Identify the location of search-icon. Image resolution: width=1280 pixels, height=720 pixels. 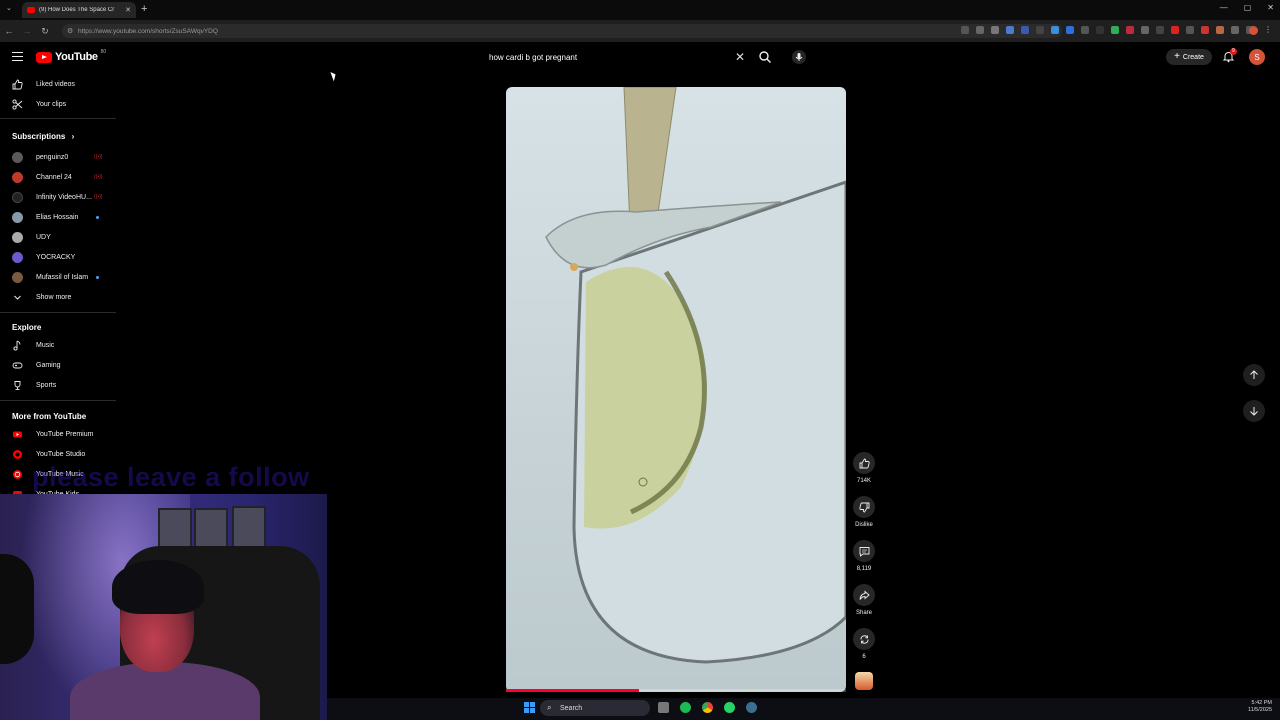
(765, 57).